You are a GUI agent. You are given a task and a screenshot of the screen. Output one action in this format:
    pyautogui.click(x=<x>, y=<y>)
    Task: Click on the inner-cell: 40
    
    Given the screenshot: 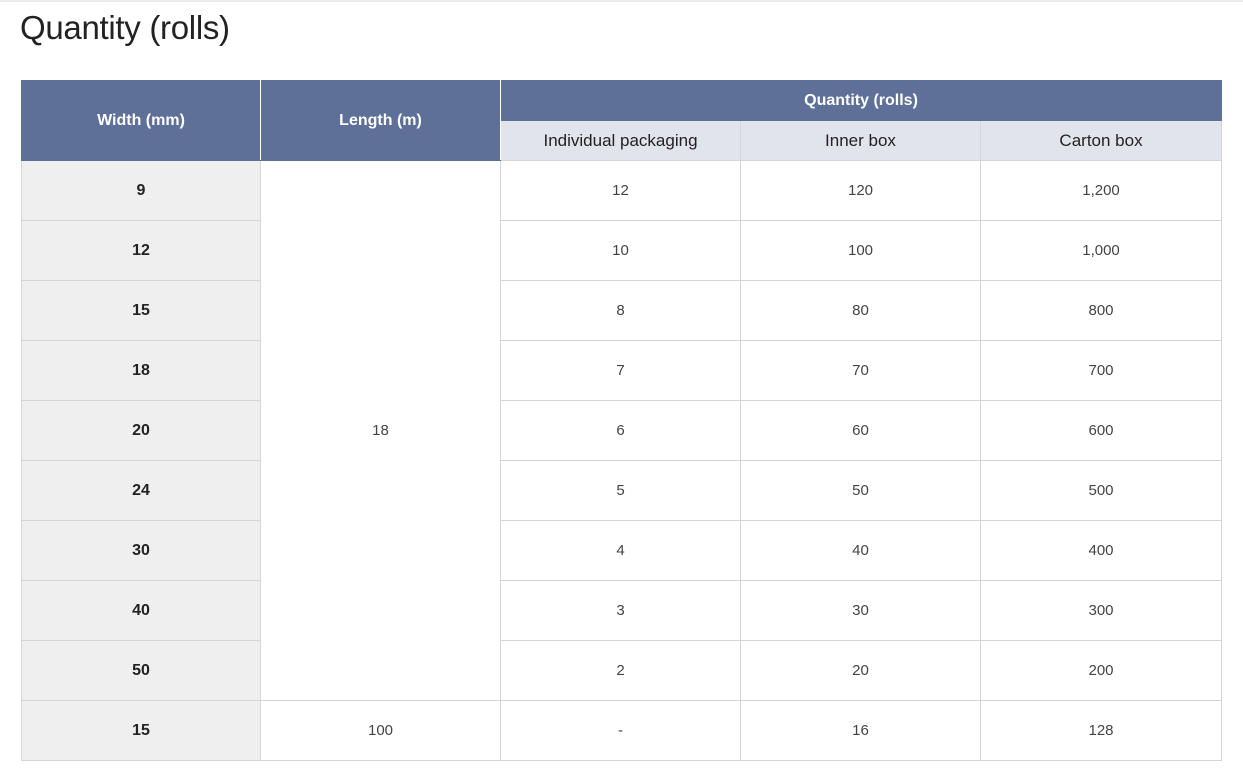 What is the action you would take?
    pyautogui.click(x=860, y=550)
    